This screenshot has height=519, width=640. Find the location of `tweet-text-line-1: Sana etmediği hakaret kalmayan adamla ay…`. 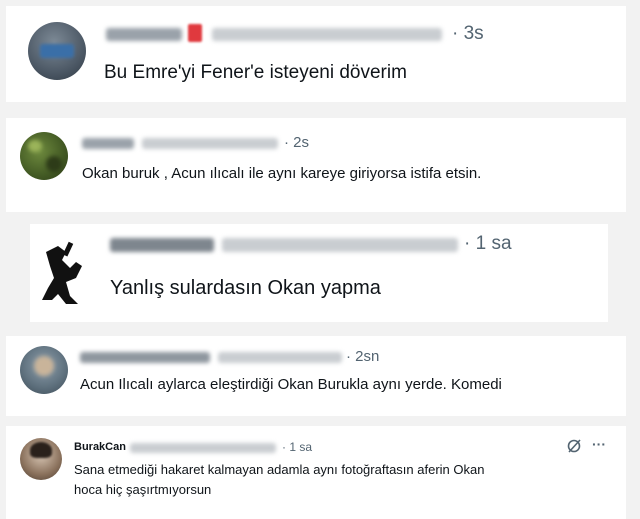

tweet-text-line-1: Sana etmediği hakaret kalmayan adamla ay… is located at coordinates (279, 469).